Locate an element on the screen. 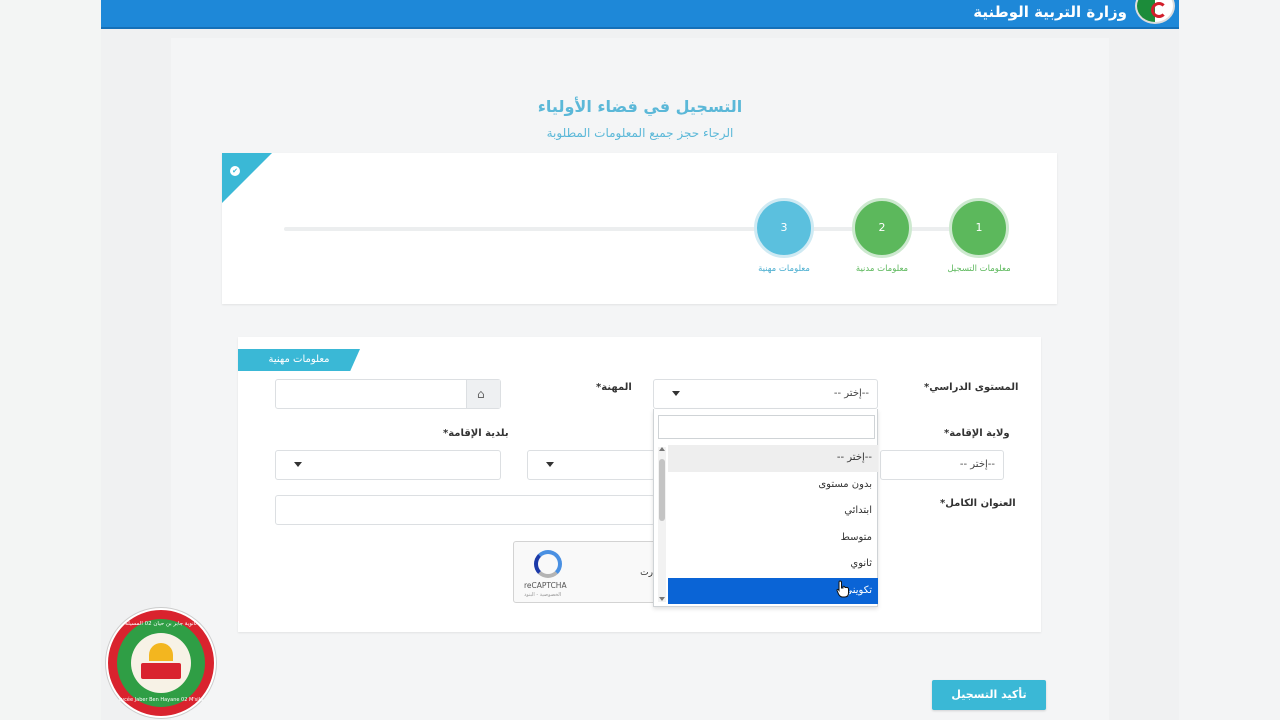  education-level-value: --إختر -- is located at coordinates (851, 393).